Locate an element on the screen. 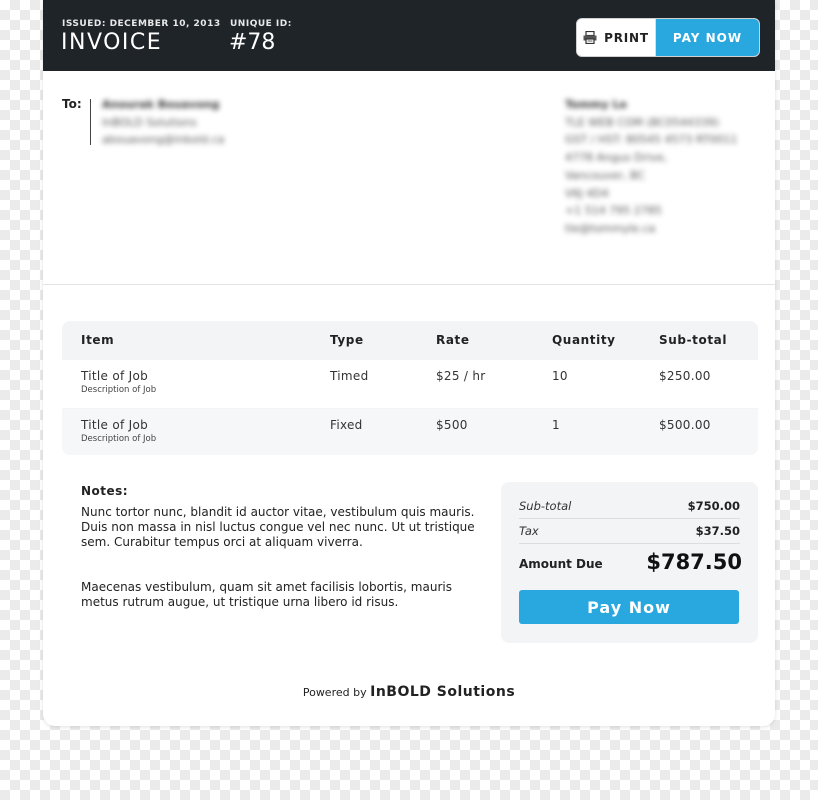 The width and height of the screenshot is (818, 800). column-header-quantity: Quantity is located at coordinates (584, 340).